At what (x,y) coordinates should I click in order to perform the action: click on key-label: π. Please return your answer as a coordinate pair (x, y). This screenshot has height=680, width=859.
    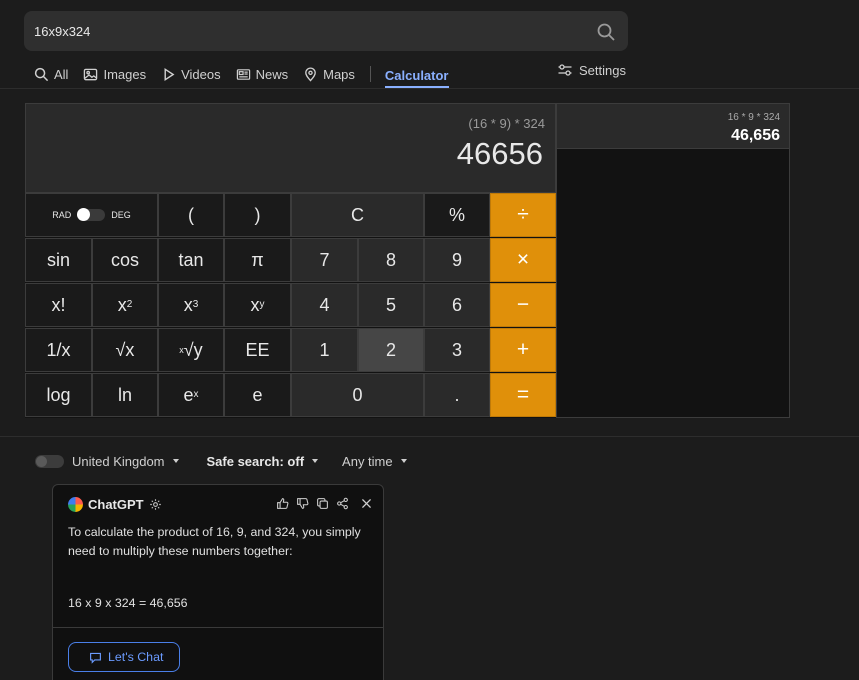
    Looking at the image, I should click on (257, 259).